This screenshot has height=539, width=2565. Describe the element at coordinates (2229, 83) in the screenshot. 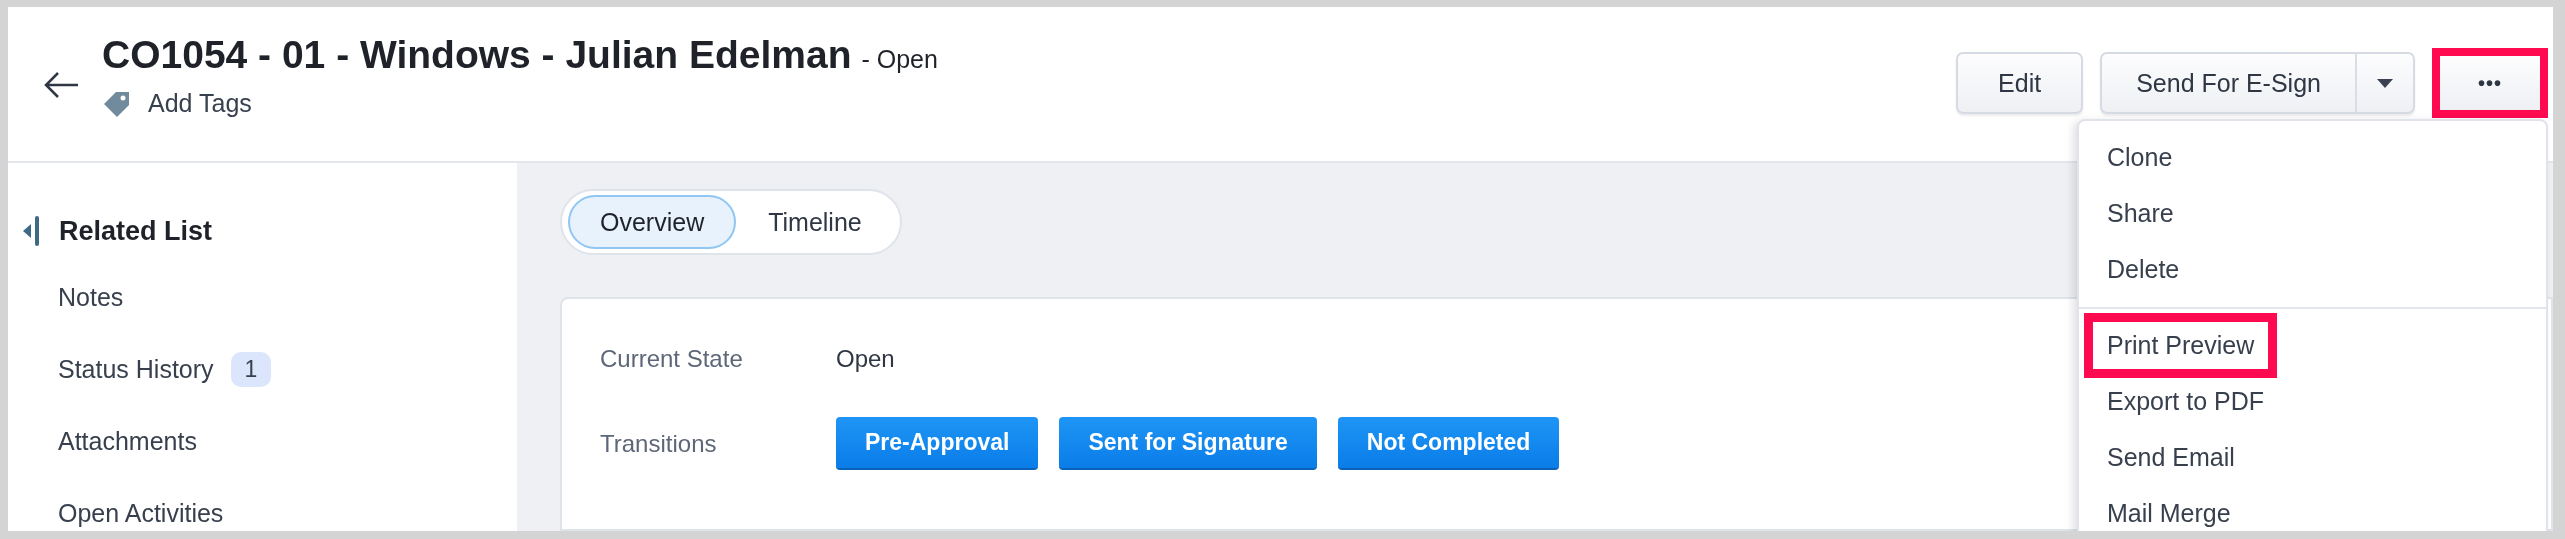

I see `send-esign-button: Send For E-Sign` at that location.